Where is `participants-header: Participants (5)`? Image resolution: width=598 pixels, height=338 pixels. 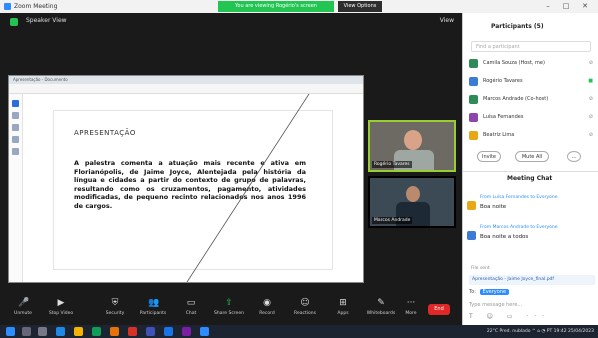
participants-header: Participants (5) is located at coordinates (530, 26).